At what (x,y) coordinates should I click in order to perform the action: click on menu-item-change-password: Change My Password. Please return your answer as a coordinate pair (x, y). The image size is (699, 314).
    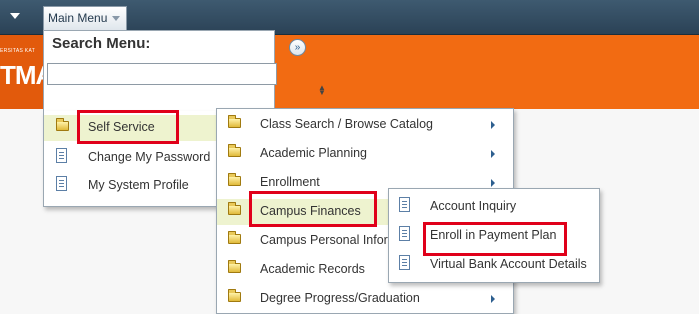
    Looking at the image, I should click on (130, 158).